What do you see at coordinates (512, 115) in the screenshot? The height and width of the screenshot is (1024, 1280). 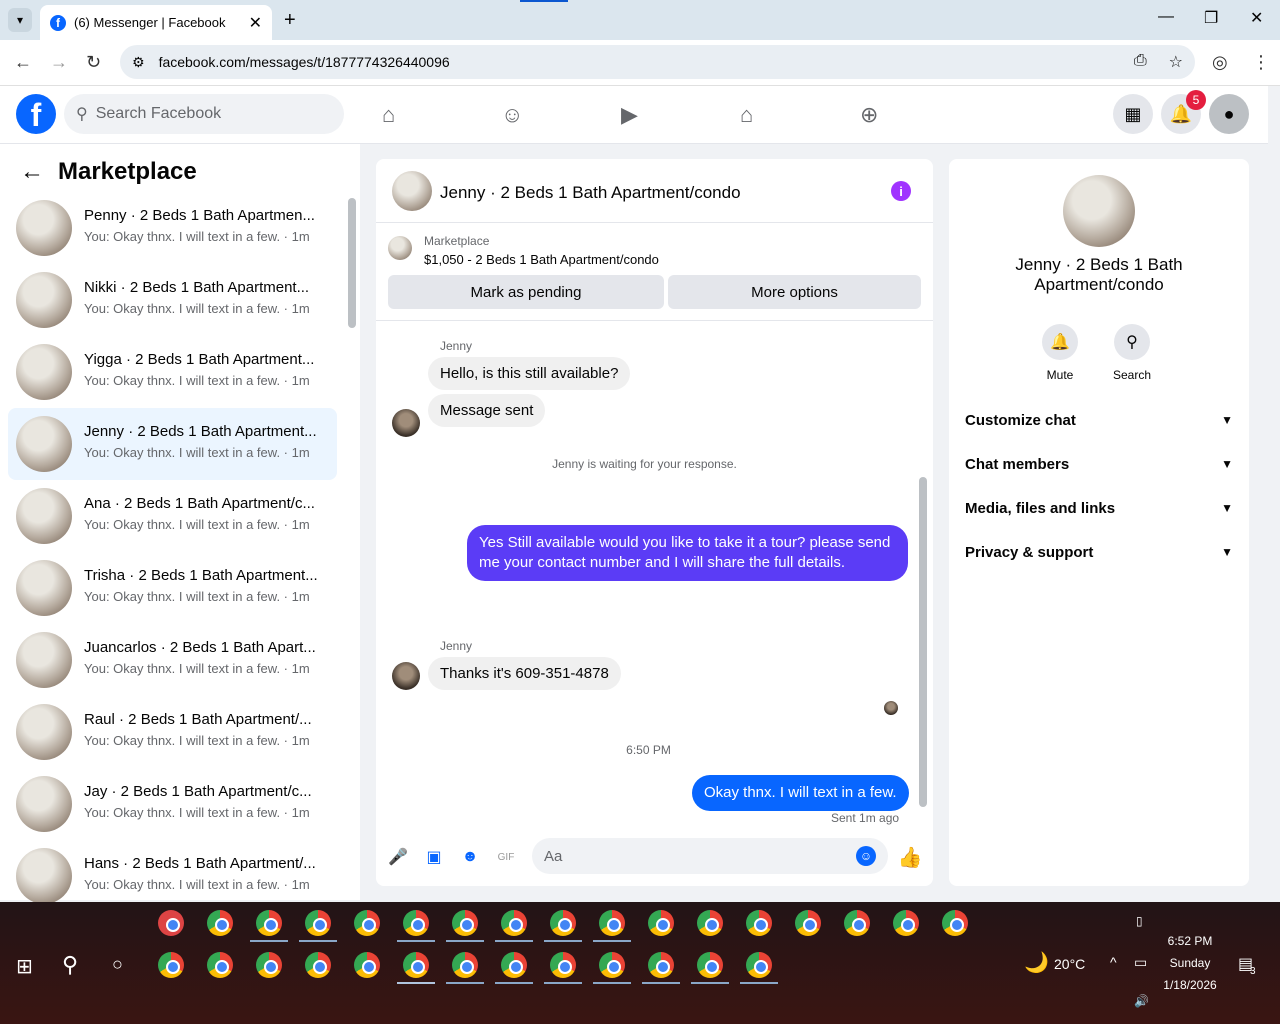 I see `friends-icon: ☺` at bounding box center [512, 115].